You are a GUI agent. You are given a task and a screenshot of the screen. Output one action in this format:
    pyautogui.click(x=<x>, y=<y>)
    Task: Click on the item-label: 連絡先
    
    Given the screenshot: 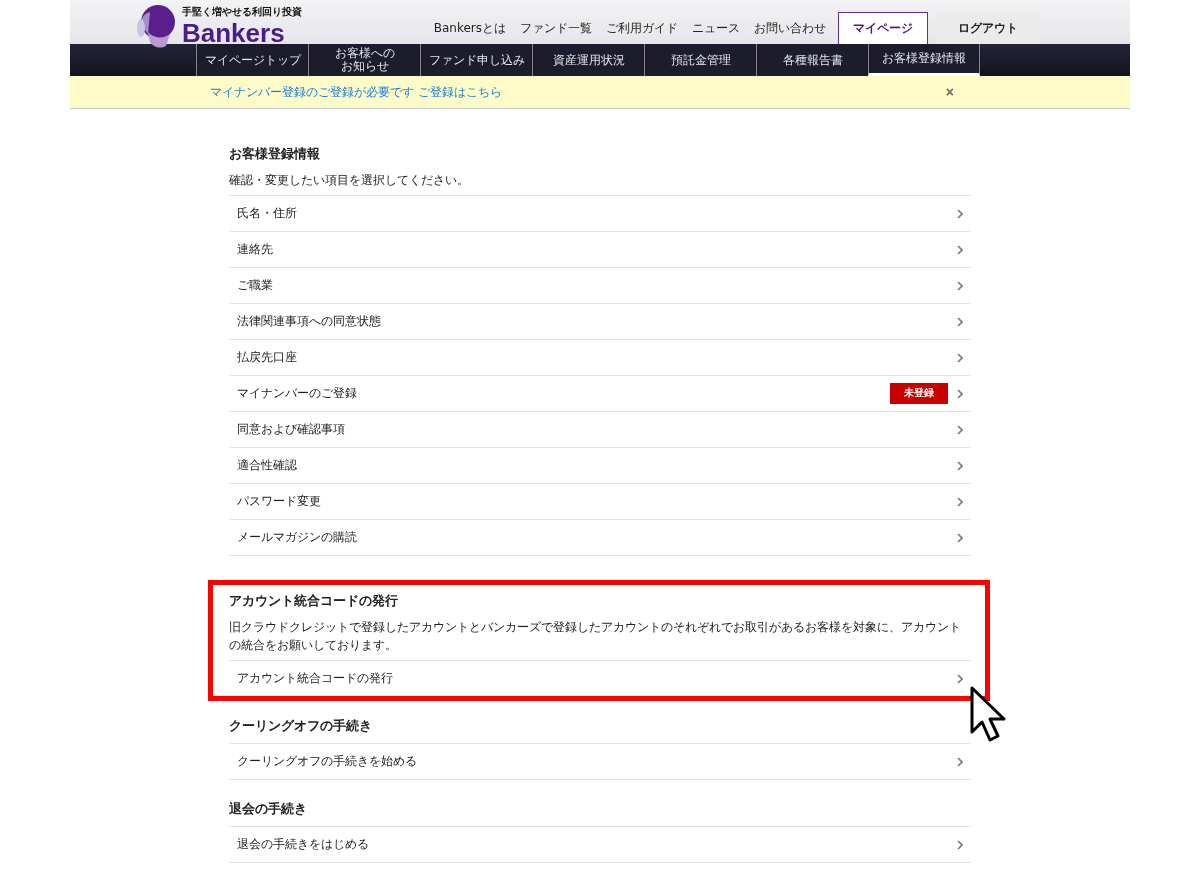 What is the action you would take?
    pyautogui.click(x=255, y=249)
    